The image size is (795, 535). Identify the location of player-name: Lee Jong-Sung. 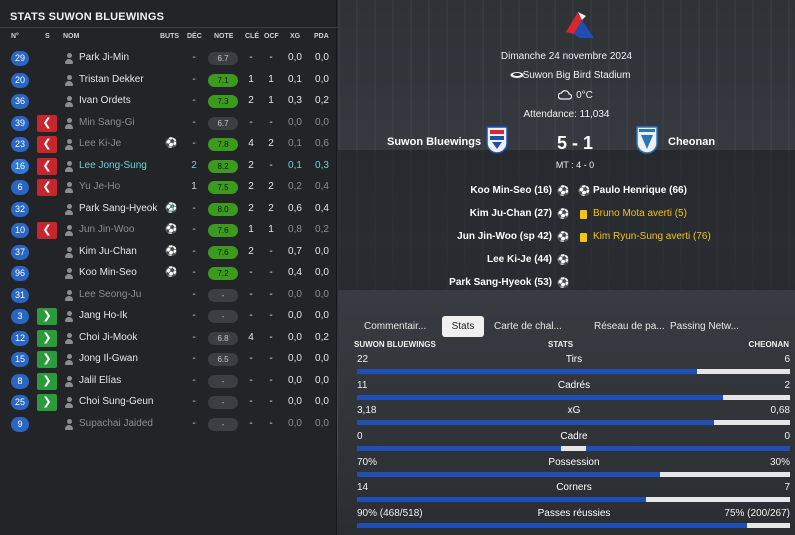
(113, 165).